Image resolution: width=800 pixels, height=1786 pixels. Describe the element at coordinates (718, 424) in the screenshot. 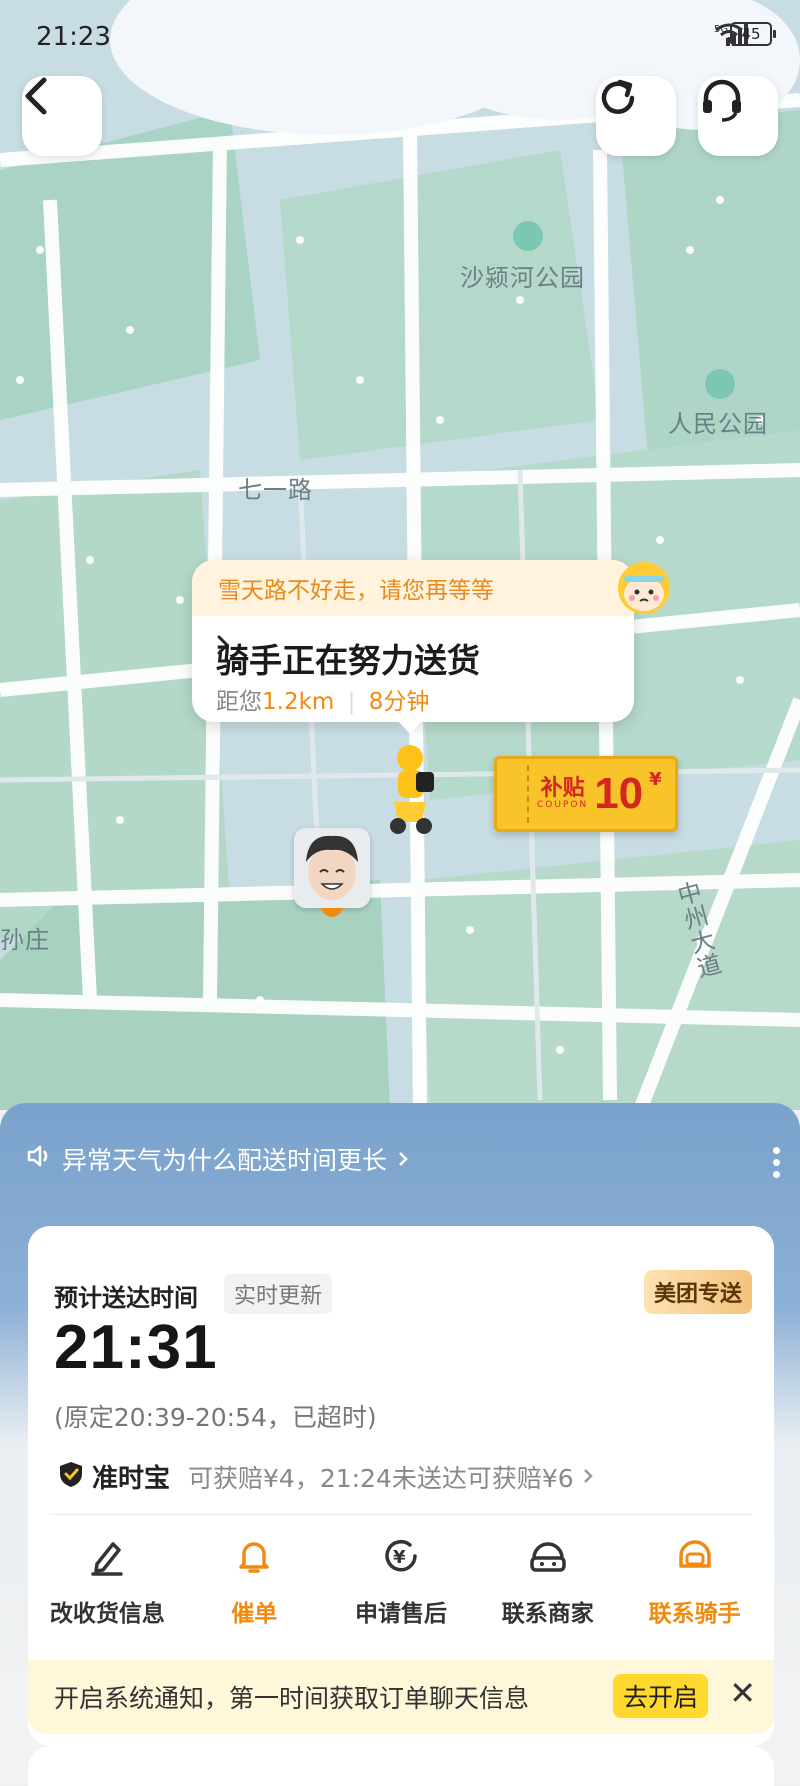

I see `map-label-park: 人民公园` at that location.